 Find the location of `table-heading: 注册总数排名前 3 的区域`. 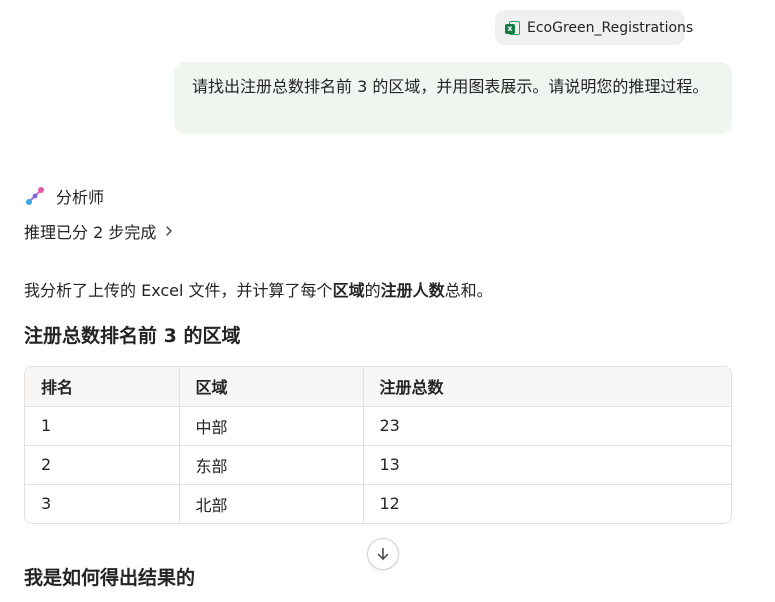

table-heading: 注册总数排名前 3 的区域 is located at coordinates (132, 336).